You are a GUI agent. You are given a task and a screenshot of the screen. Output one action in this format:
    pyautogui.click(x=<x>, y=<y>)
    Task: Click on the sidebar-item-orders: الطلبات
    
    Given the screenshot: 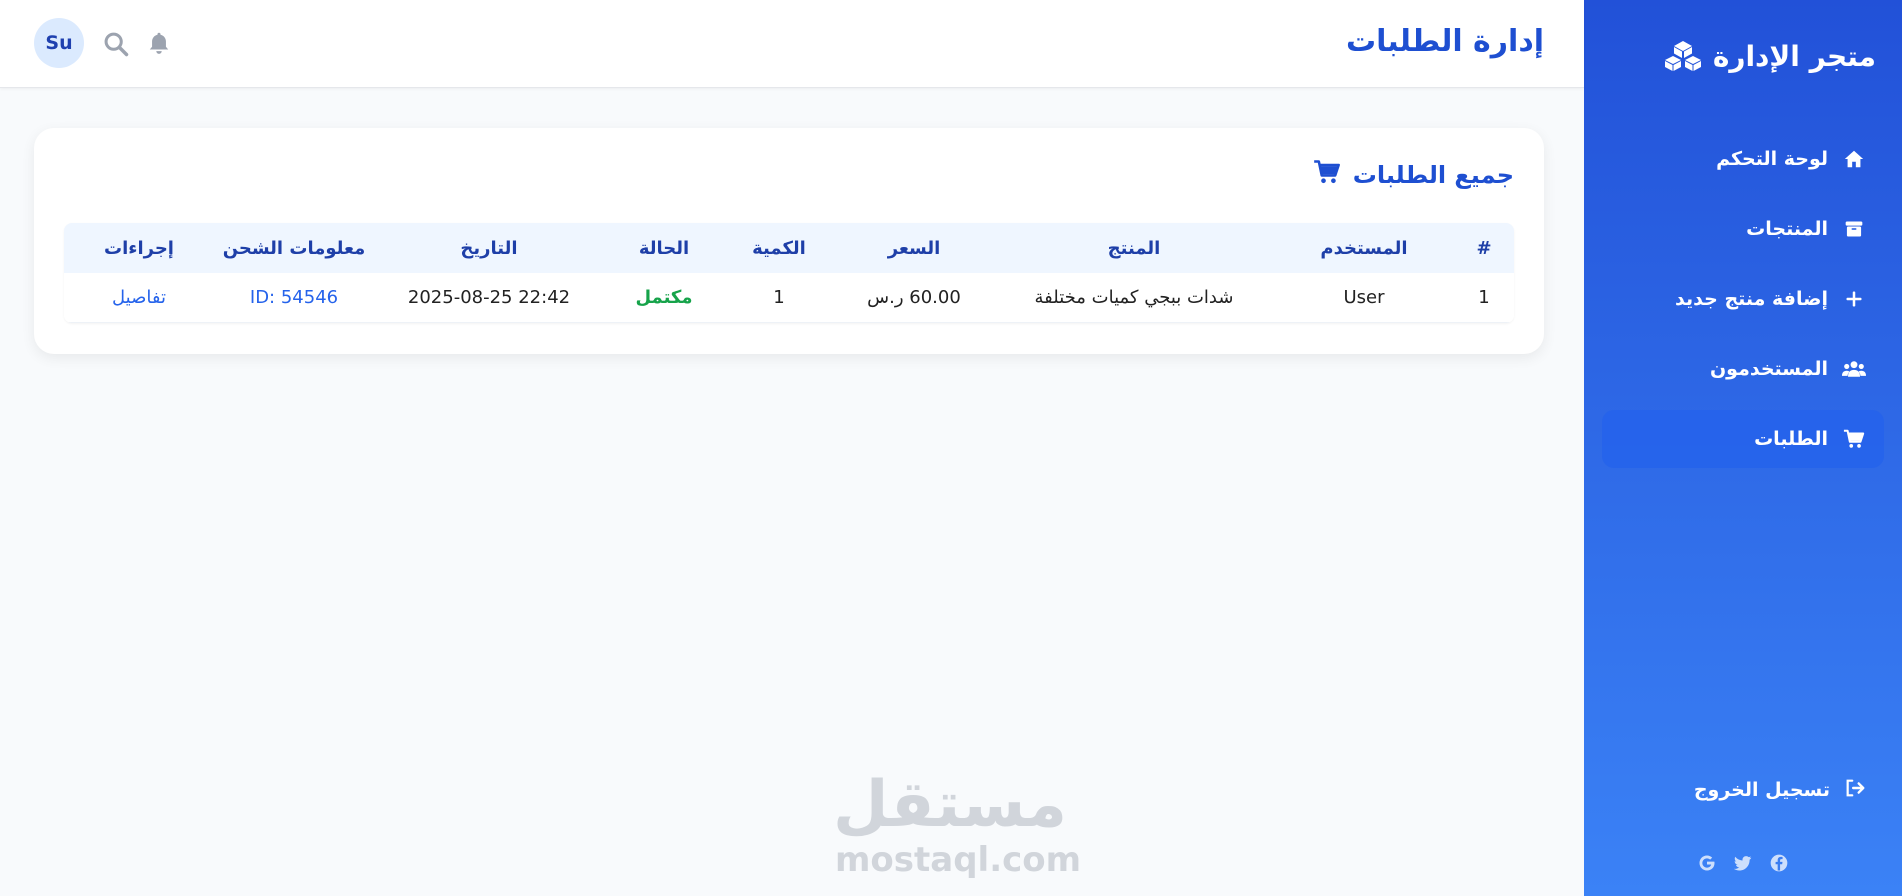 What is the action you would take?
    pyautogui.click(x=1743, y=439)
    